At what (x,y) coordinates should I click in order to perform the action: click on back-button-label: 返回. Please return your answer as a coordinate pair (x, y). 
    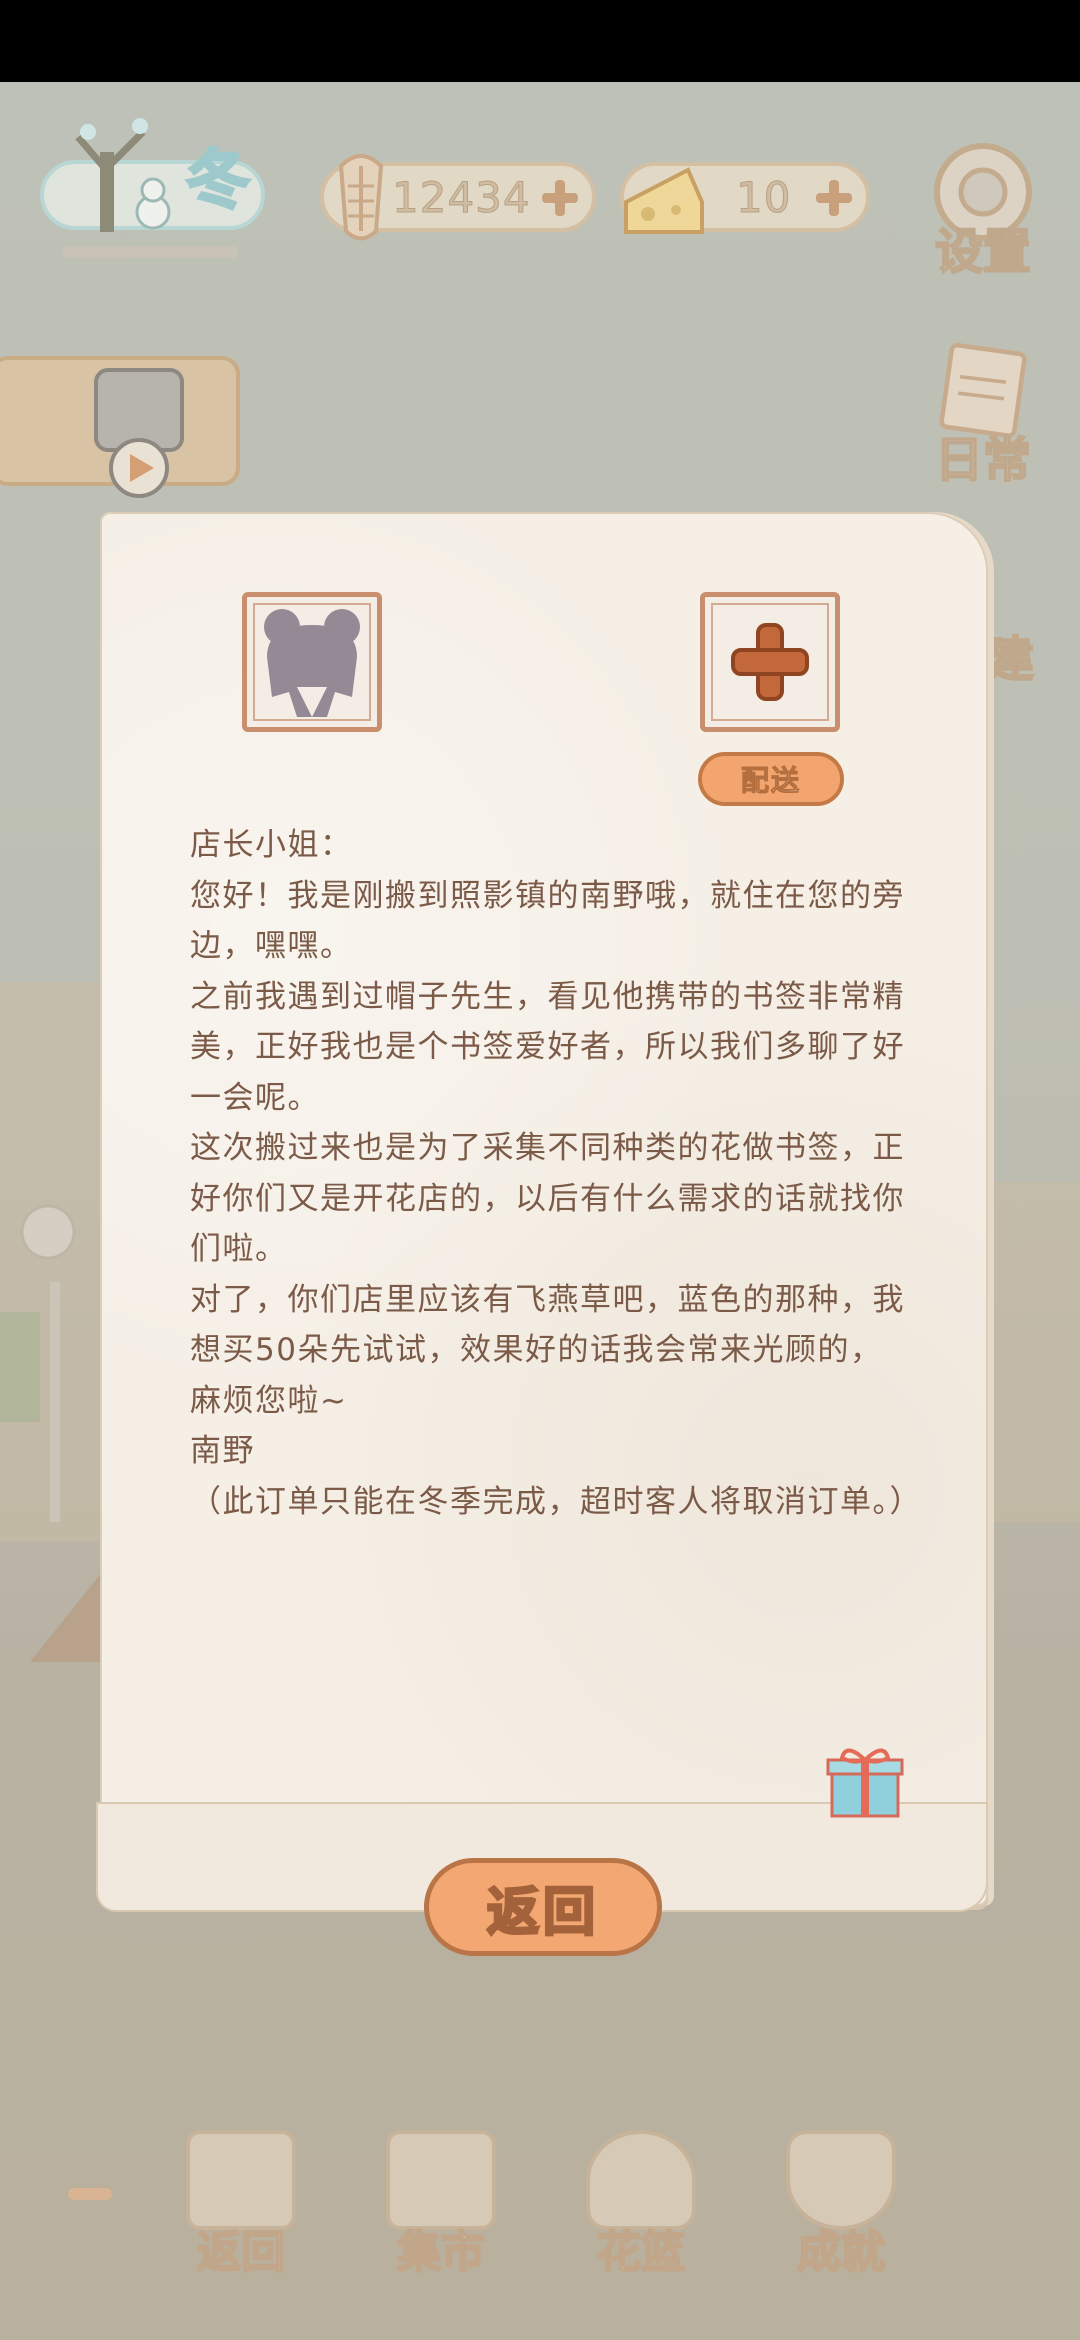
    Looking at the image, I should click on (542, 1912).